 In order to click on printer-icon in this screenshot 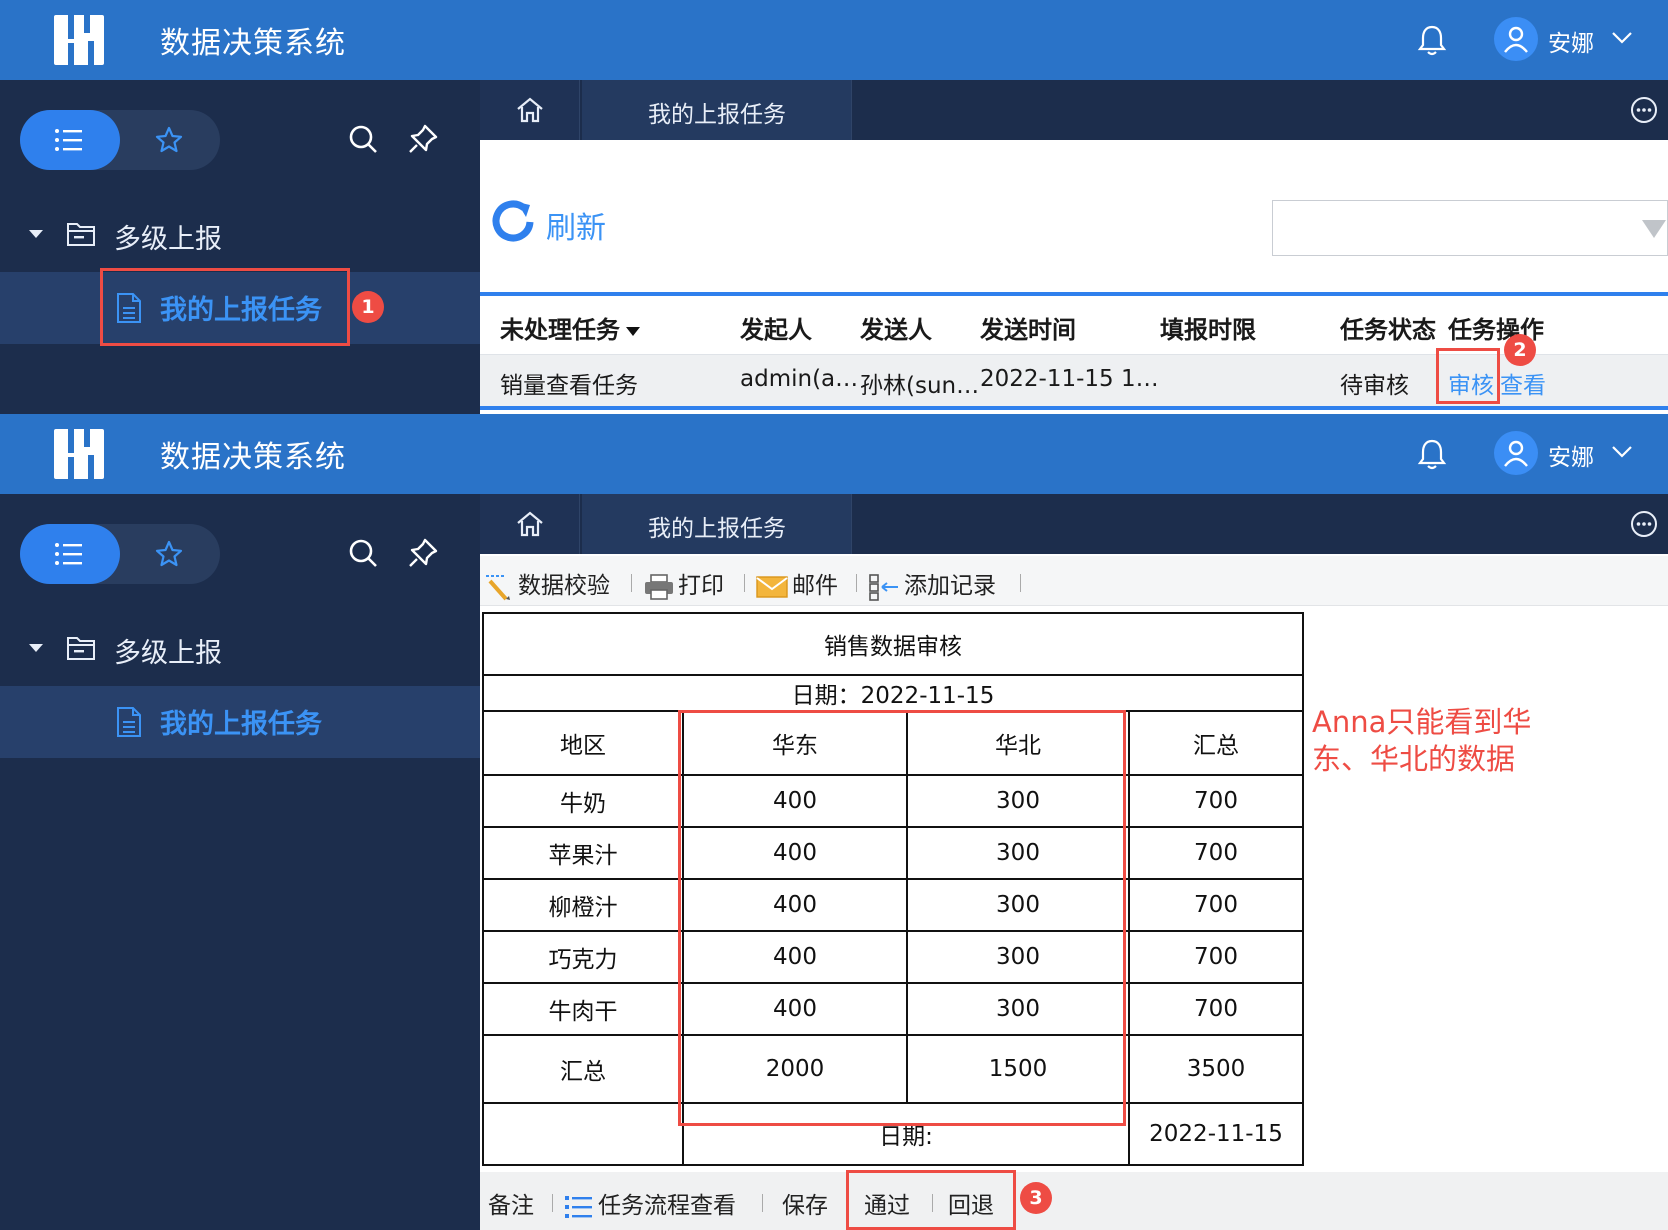, I will do `click(659, 586)`.